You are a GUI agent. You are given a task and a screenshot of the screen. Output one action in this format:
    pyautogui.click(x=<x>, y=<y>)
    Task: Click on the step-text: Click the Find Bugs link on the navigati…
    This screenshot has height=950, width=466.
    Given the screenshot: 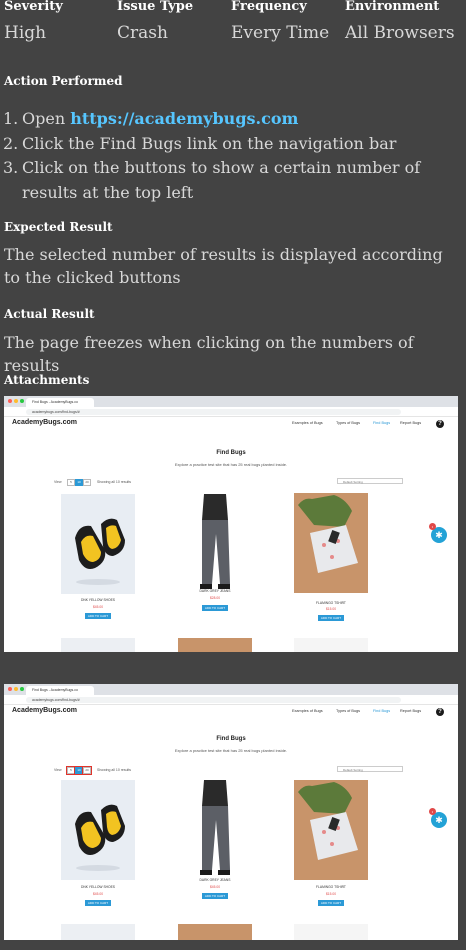 What is the action you would take?
    pyautogui.click(x=209, y=143)
    